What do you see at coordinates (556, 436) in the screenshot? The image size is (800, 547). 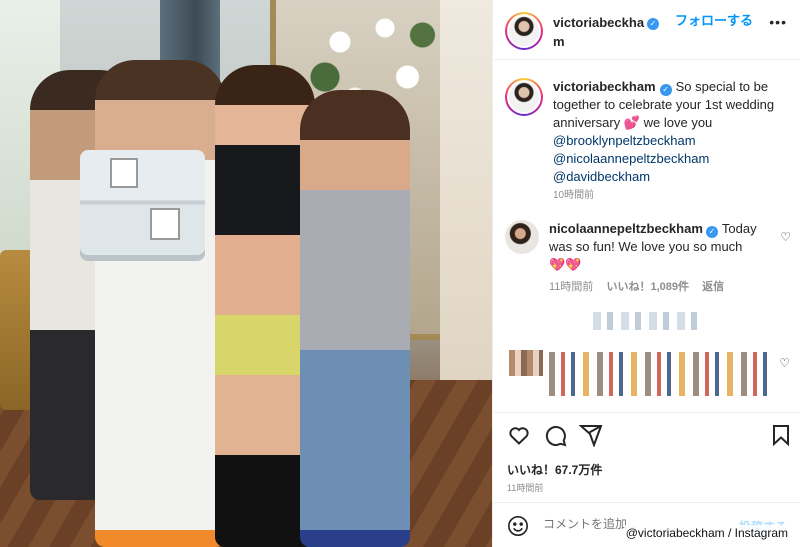 I see `comment-icon` at bounding box center [556, 436].